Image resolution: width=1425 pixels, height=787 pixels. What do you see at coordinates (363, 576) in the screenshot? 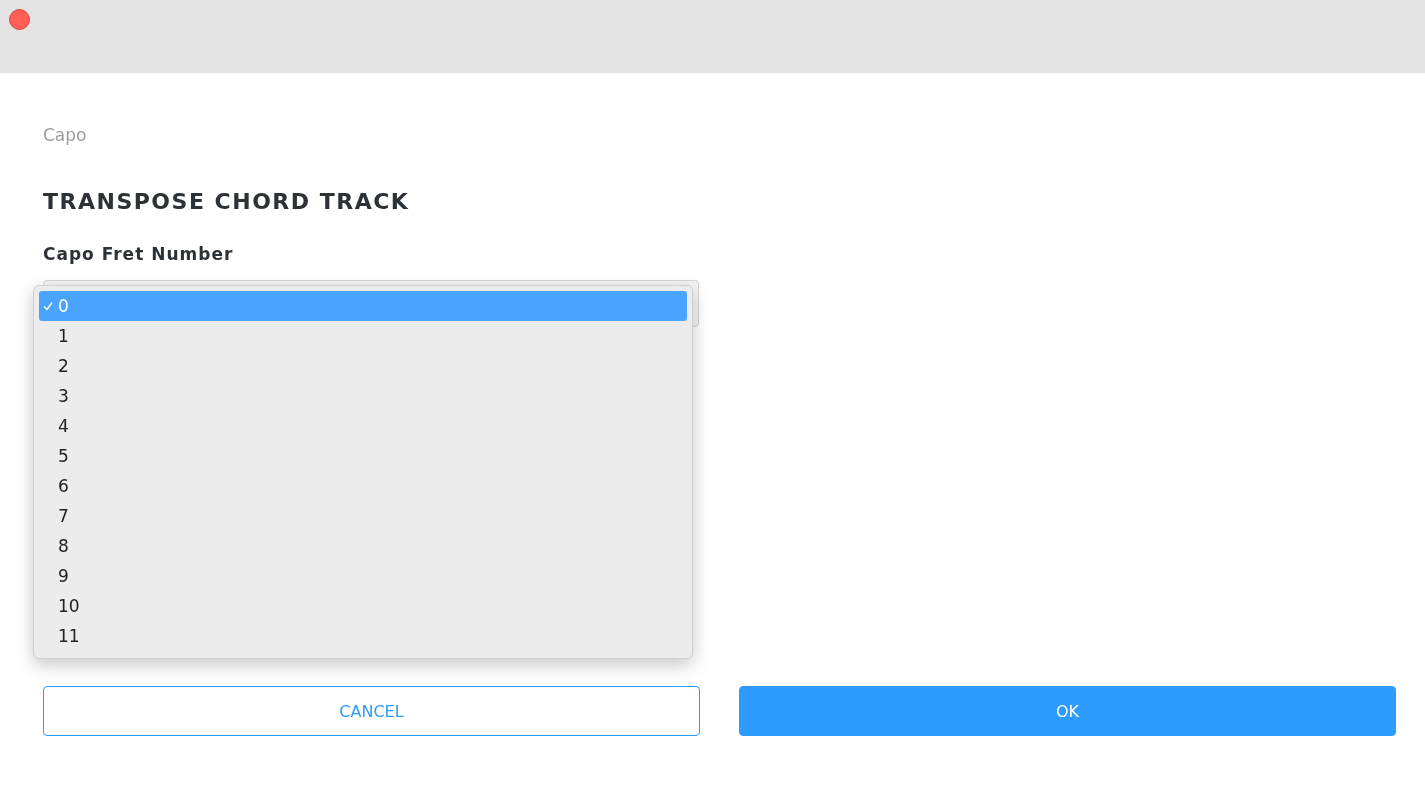
I see `menu-option: 9` at bounding box center [363, 576].